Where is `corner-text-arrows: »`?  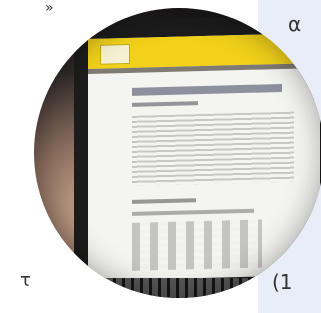 corner-text-arrows: » is located at coordinates (49, 8).